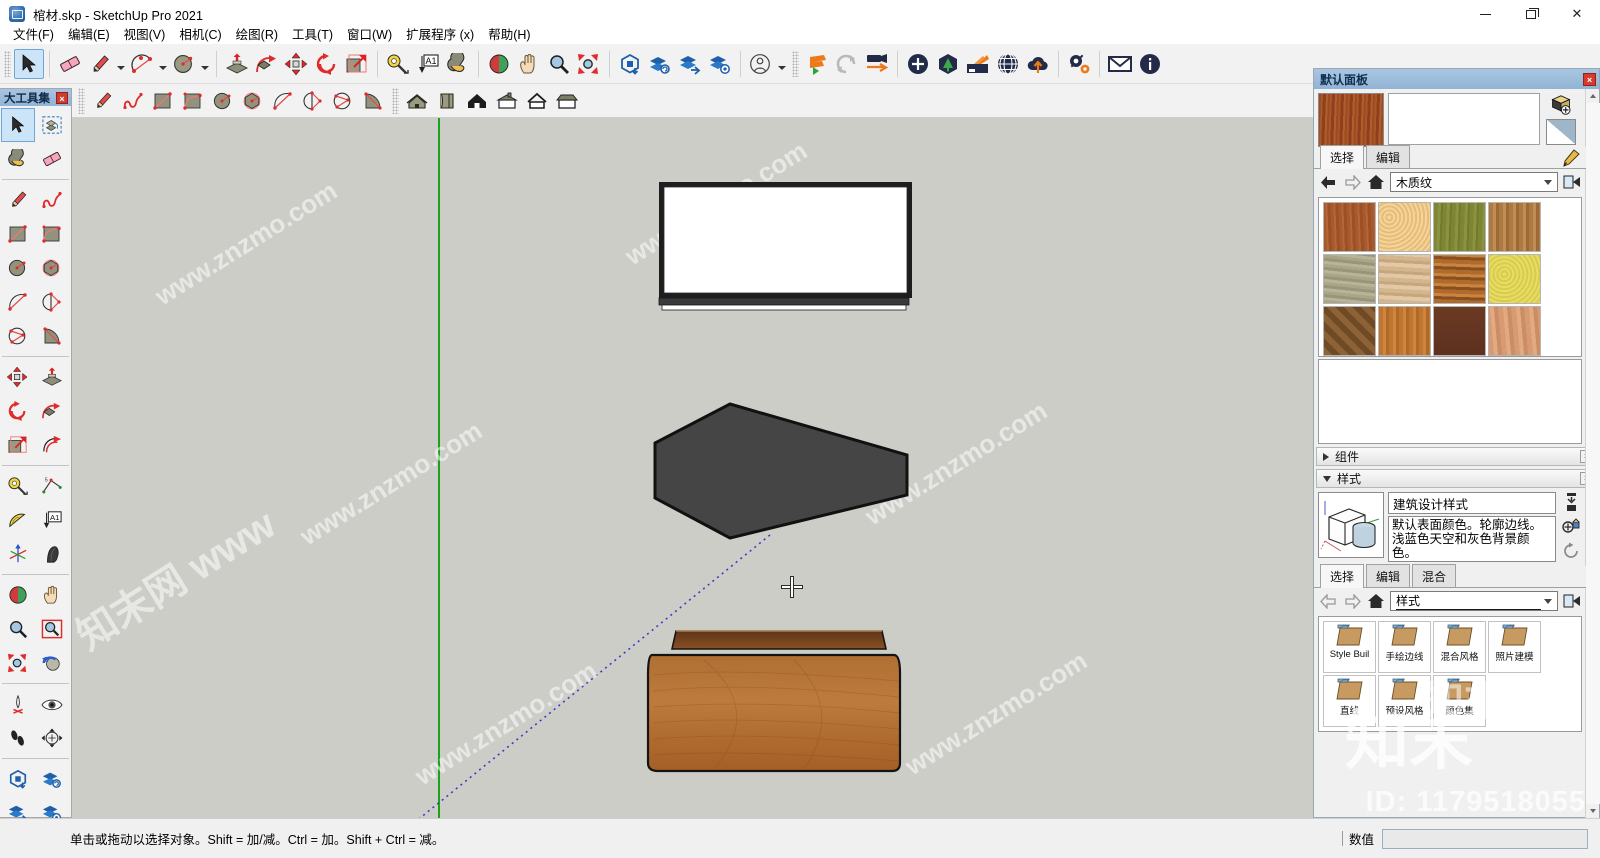  I want to click on arc-tool, so click(142, 64).